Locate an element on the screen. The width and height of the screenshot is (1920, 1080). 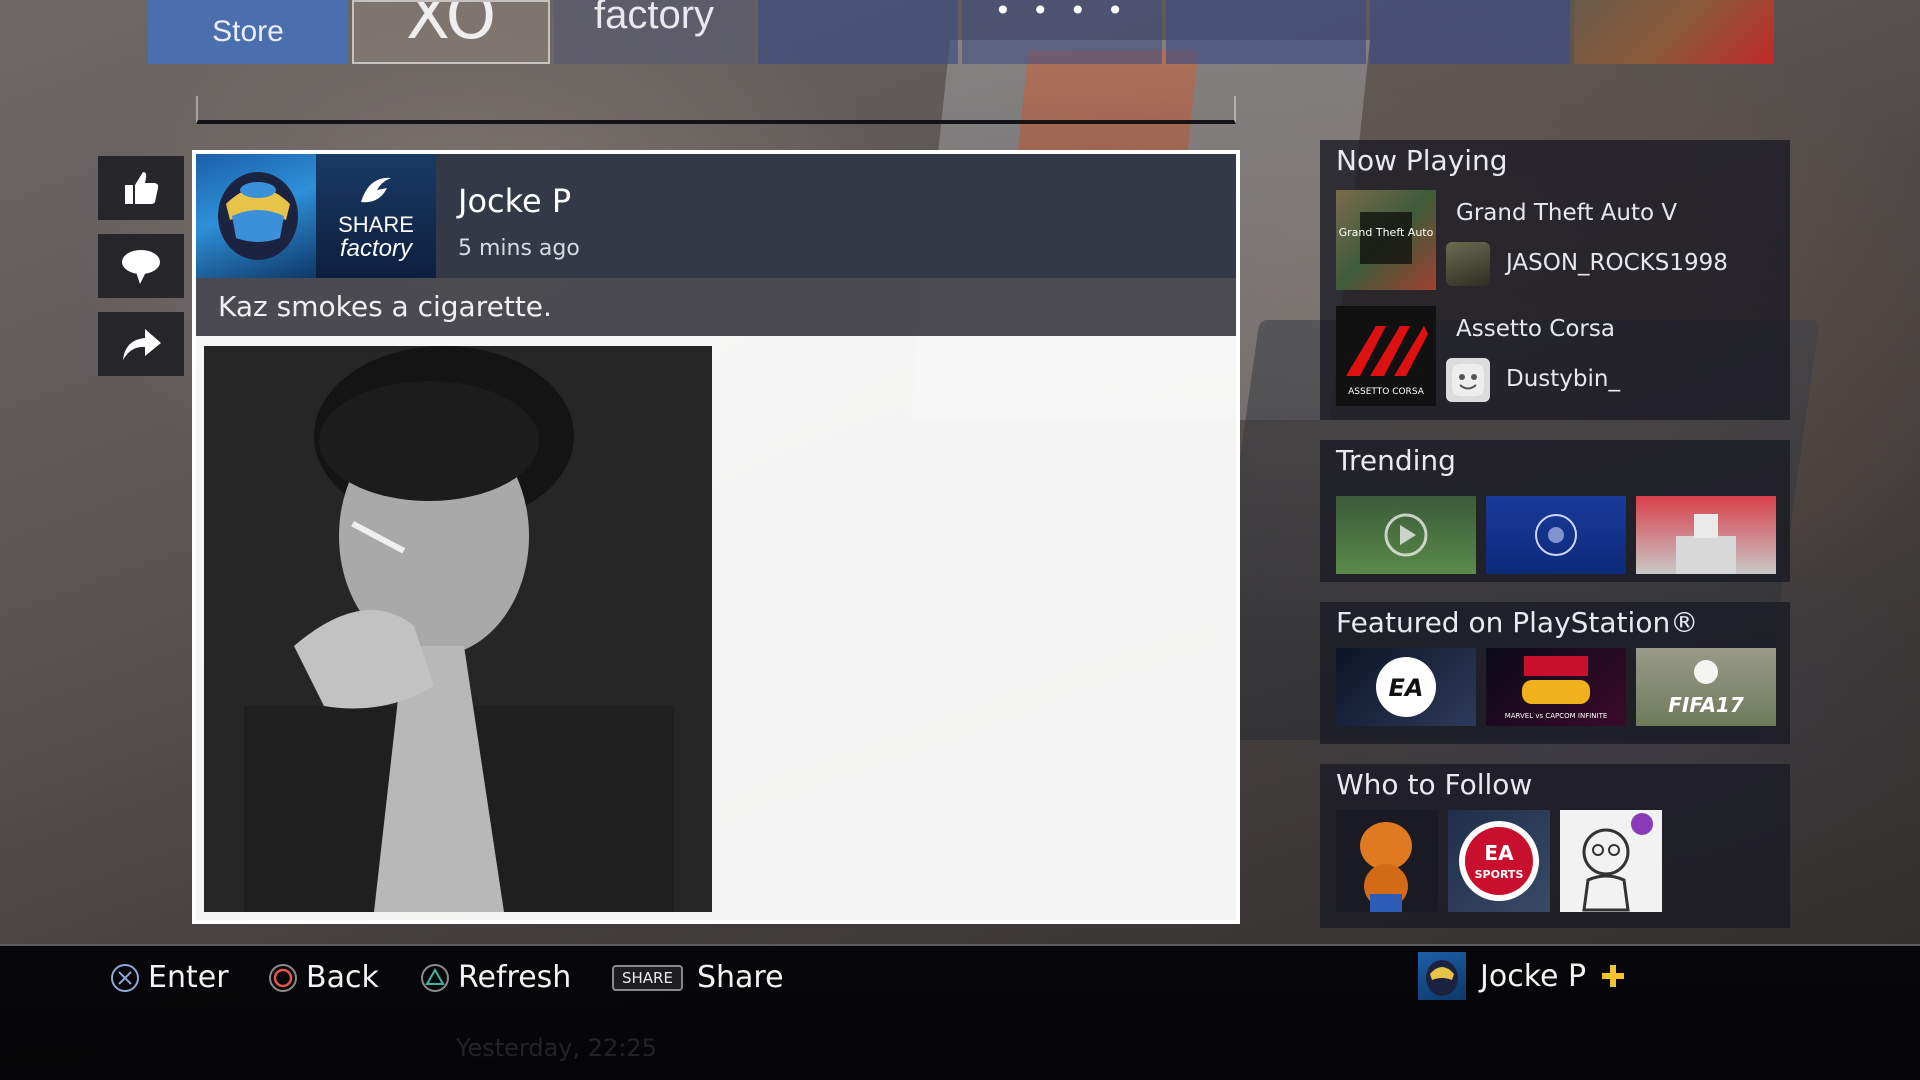
xo-tile: XO is located at coordinates (451, 32).